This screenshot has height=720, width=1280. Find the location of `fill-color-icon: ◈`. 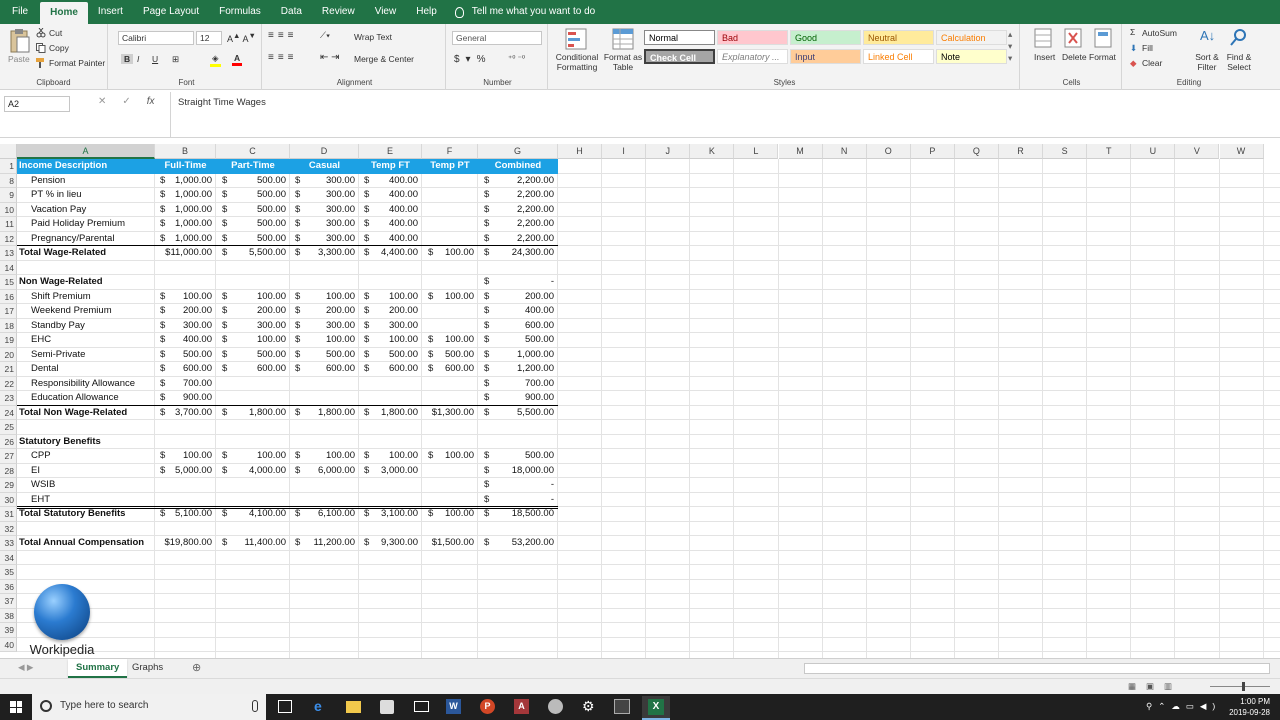

fill-color-icon: ◈ is located at coordinates (215, 60).